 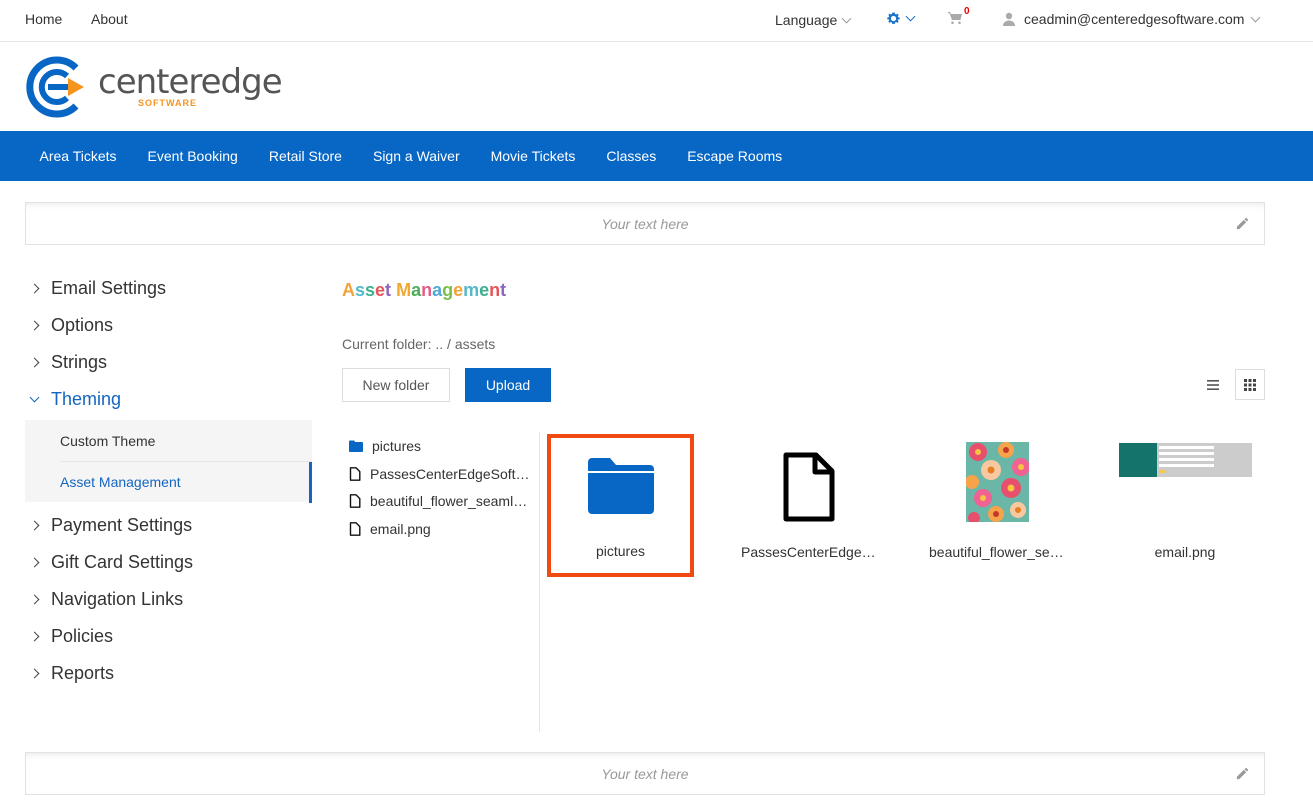 I want to click on sidebar-item-policies: Policies, so click(x=169, y=636).